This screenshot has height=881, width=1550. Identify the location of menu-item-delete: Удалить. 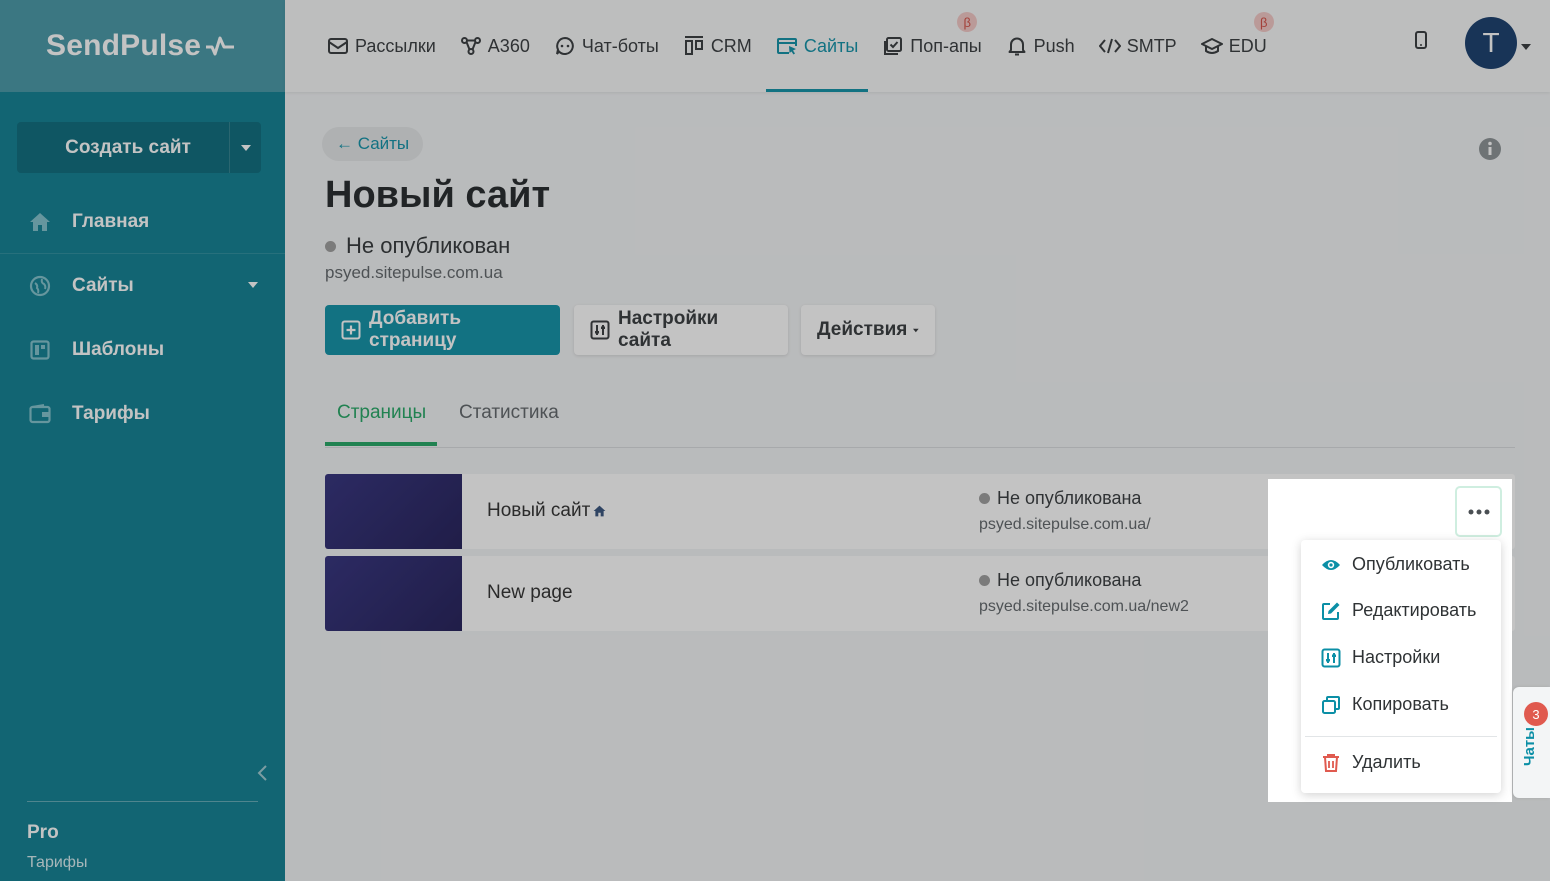
(1370, 762).